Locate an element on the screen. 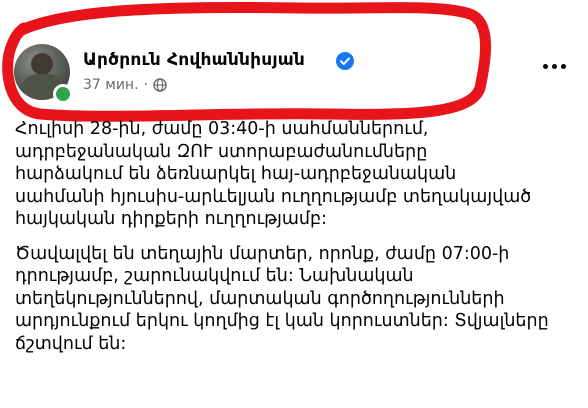 The image size is (588, 408). more-options-icon is located at coordinates (558, 66).